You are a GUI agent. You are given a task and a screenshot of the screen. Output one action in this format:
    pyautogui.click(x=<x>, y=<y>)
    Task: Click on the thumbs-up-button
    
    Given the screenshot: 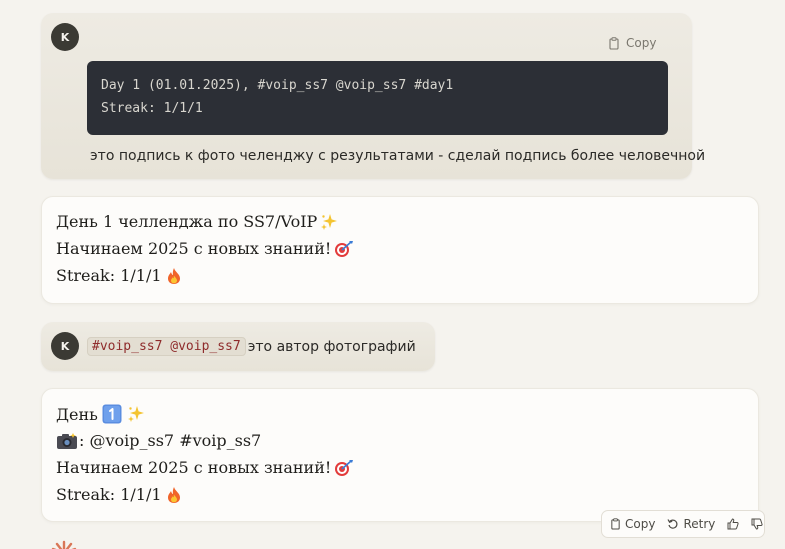 What is the action you would take?
    pyautogui.click(x=733, y=524)
    